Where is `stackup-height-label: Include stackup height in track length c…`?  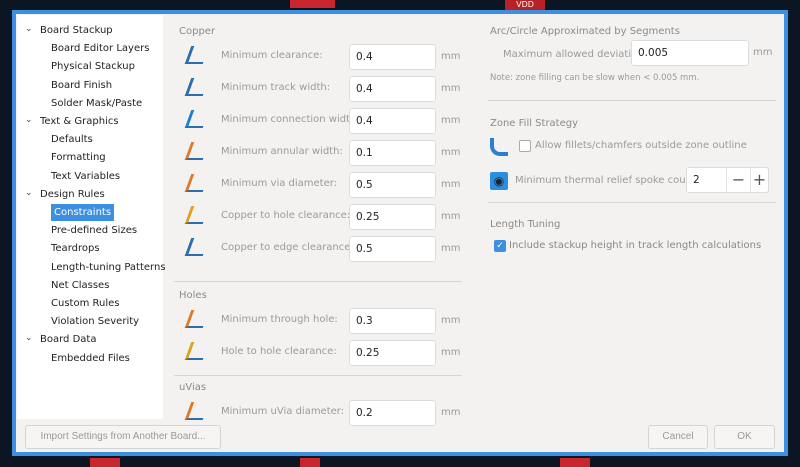
stackup-height-label: Include stackup height in track length c… is located at coordinates (635, 245).